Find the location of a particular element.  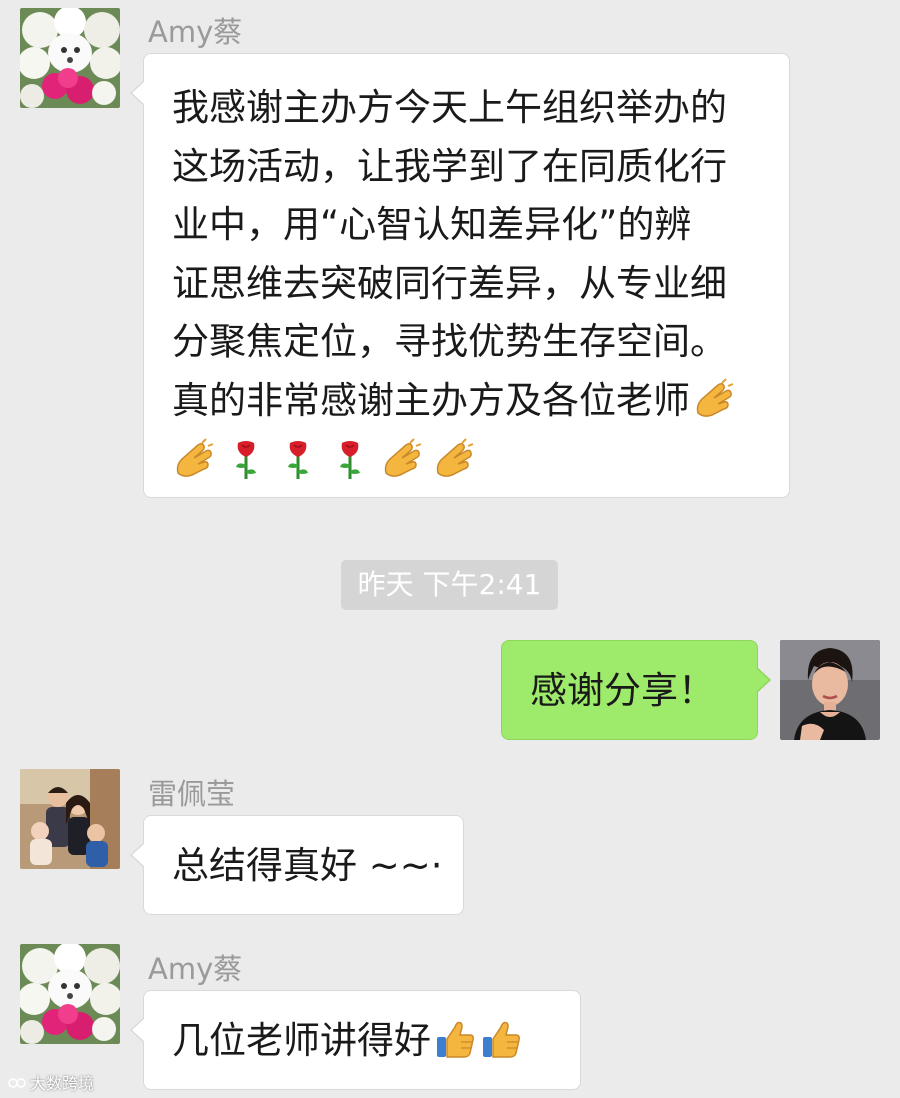

message-bubble: 总结得真好 ~~· is located at coordinates (297, 865).